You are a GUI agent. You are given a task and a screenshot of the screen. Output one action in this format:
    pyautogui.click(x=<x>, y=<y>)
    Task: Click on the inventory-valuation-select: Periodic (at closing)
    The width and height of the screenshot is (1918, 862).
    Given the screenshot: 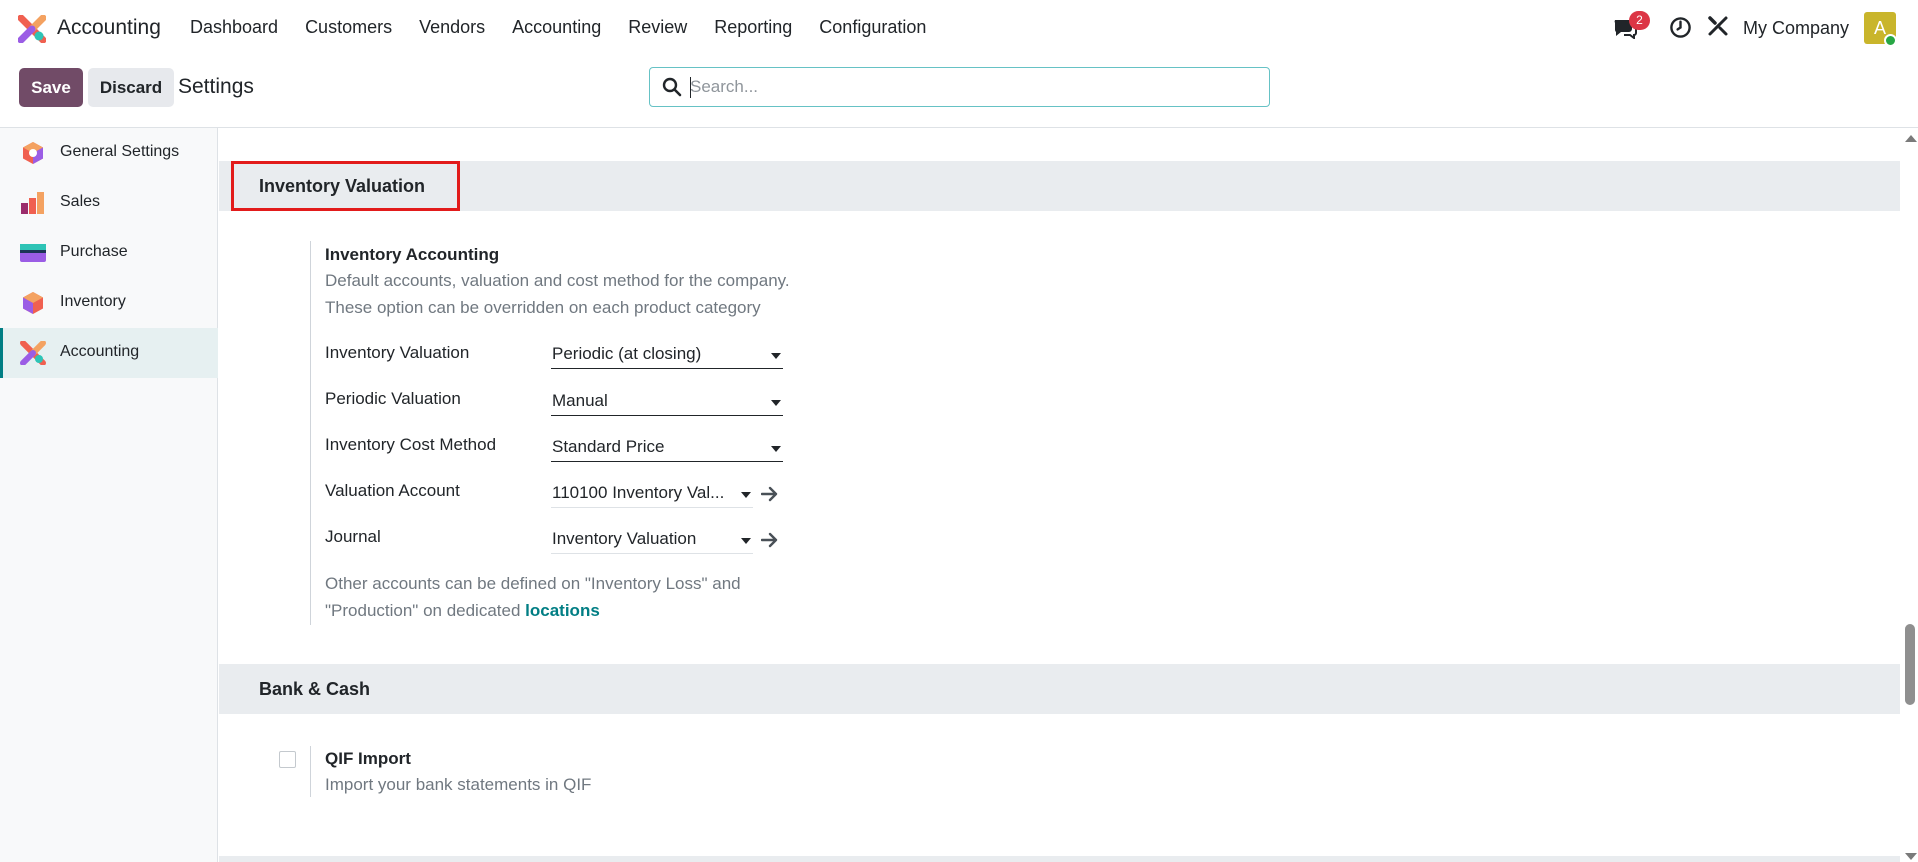 What is the action you would take?
    pyautogui.click(x=667, y=355)
    